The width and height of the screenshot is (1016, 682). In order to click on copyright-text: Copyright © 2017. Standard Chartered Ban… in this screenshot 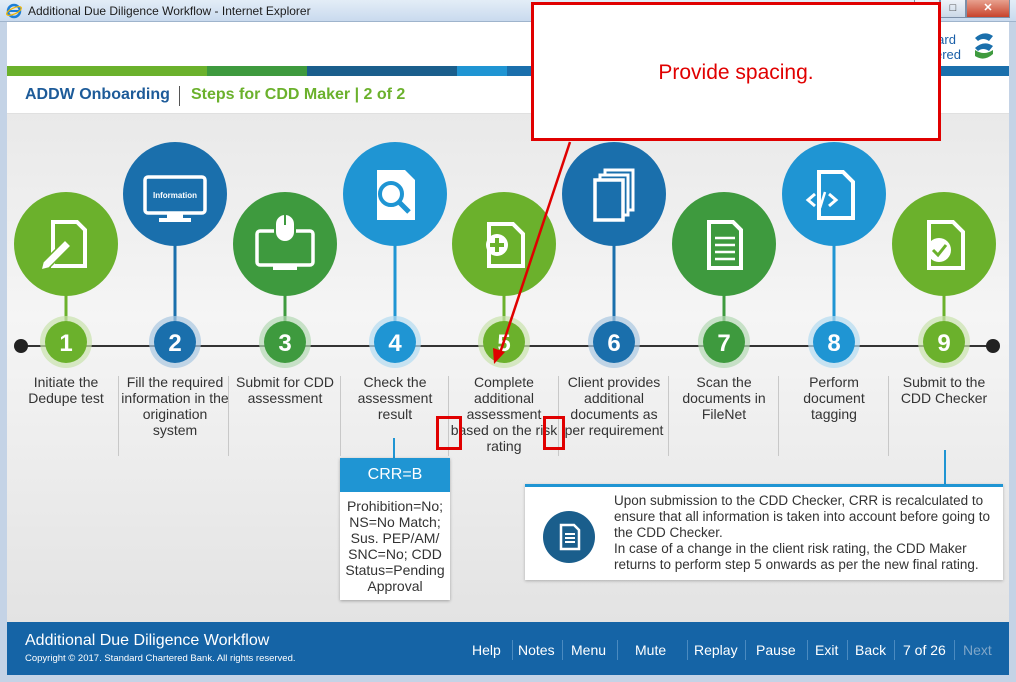, I will do `click(160, 658)`.